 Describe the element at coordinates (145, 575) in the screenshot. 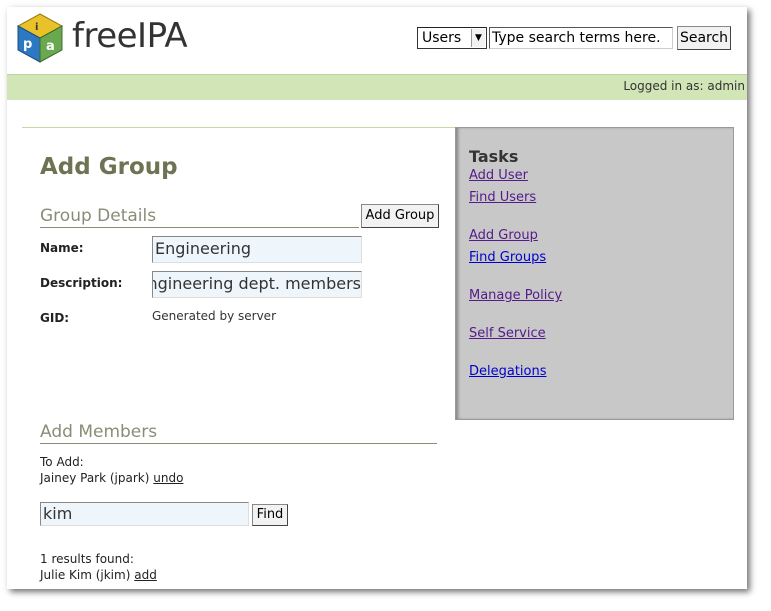

I see `add-member-link: add` at that location.